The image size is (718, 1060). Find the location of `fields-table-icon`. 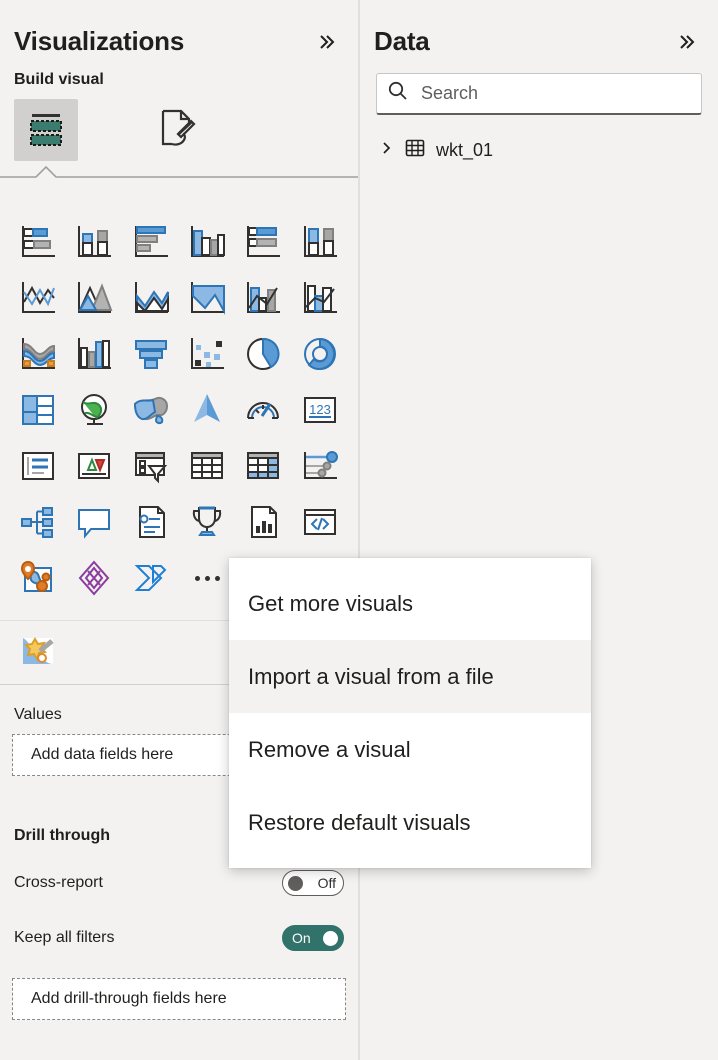

fields-table-icon is located at coordinates (46, 130).